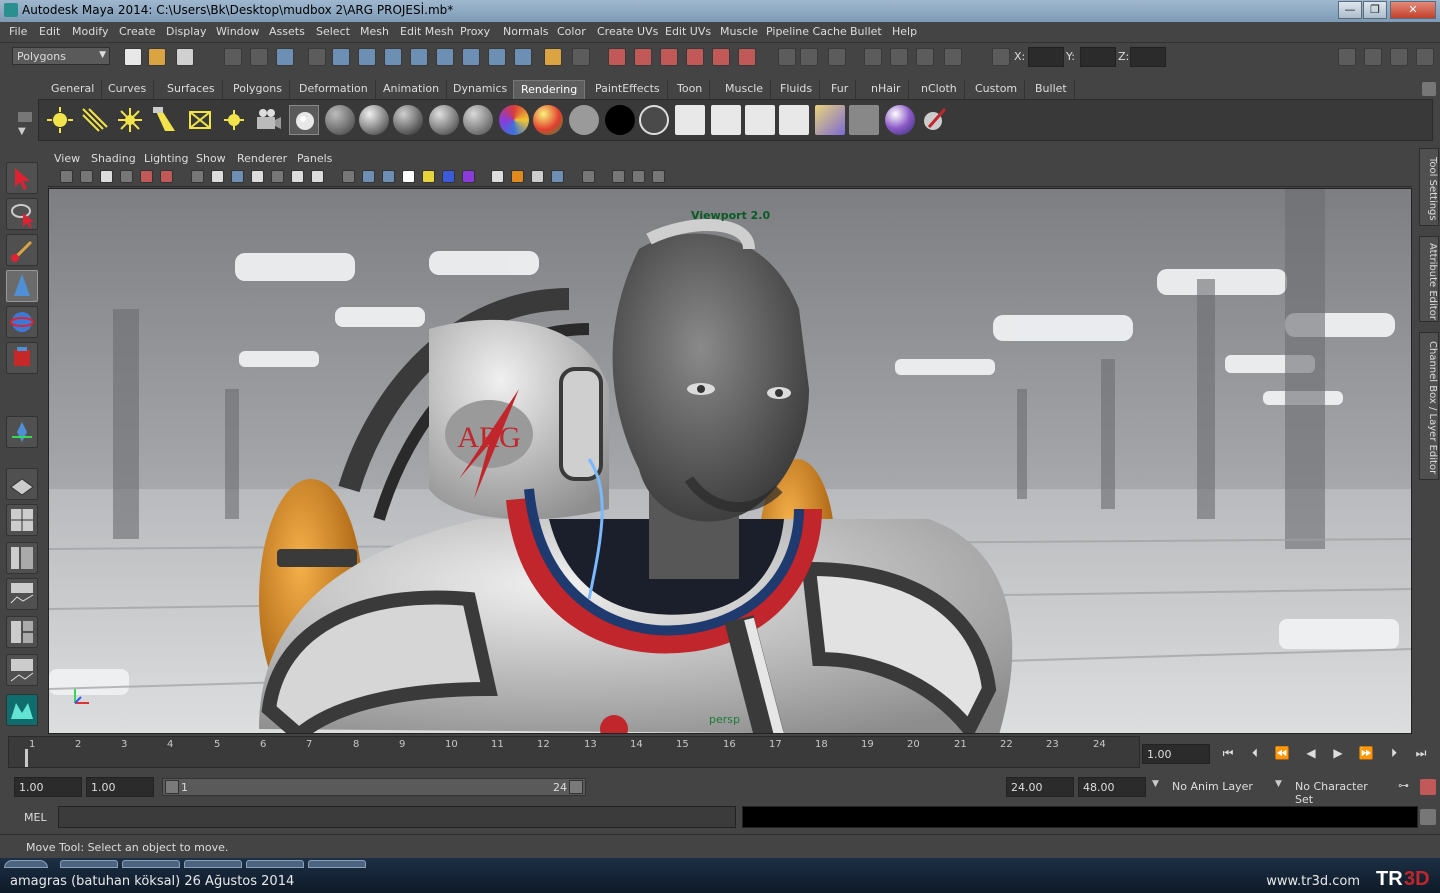 The image size is (1440, 893). What do you see at coordinates (553, 57) in the screenshot?
I see `lock-selection-icon` at bounding box center [553, 57].